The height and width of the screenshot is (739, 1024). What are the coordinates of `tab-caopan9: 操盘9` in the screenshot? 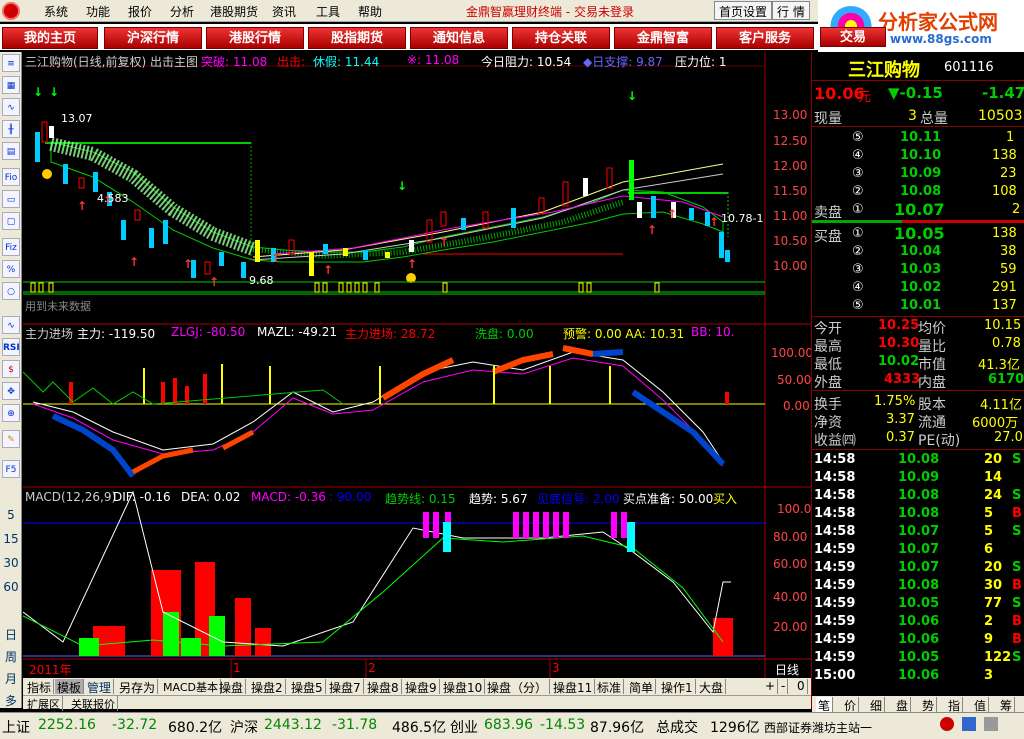 It's located at (421, 687).